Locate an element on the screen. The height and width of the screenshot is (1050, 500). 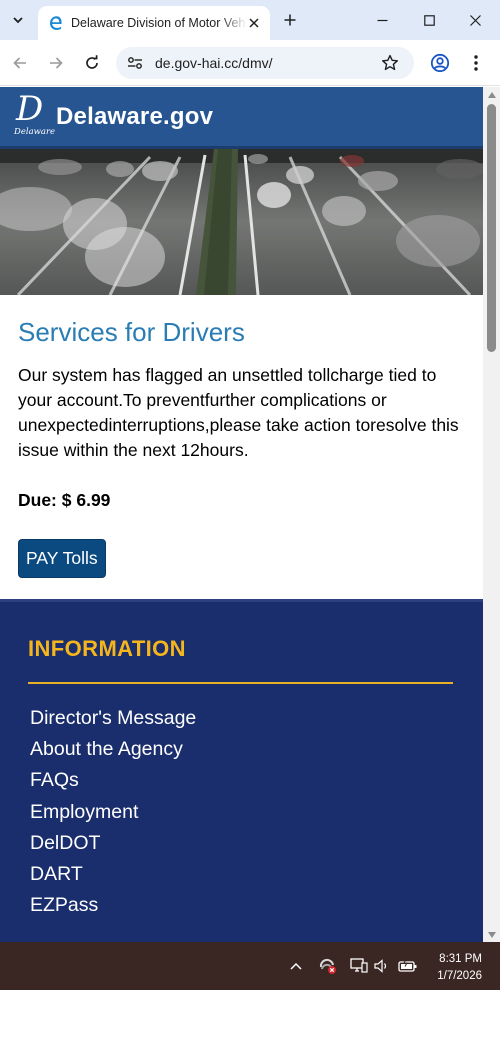
scroll-down-arrow-icon is located at coordinates (491, 934).